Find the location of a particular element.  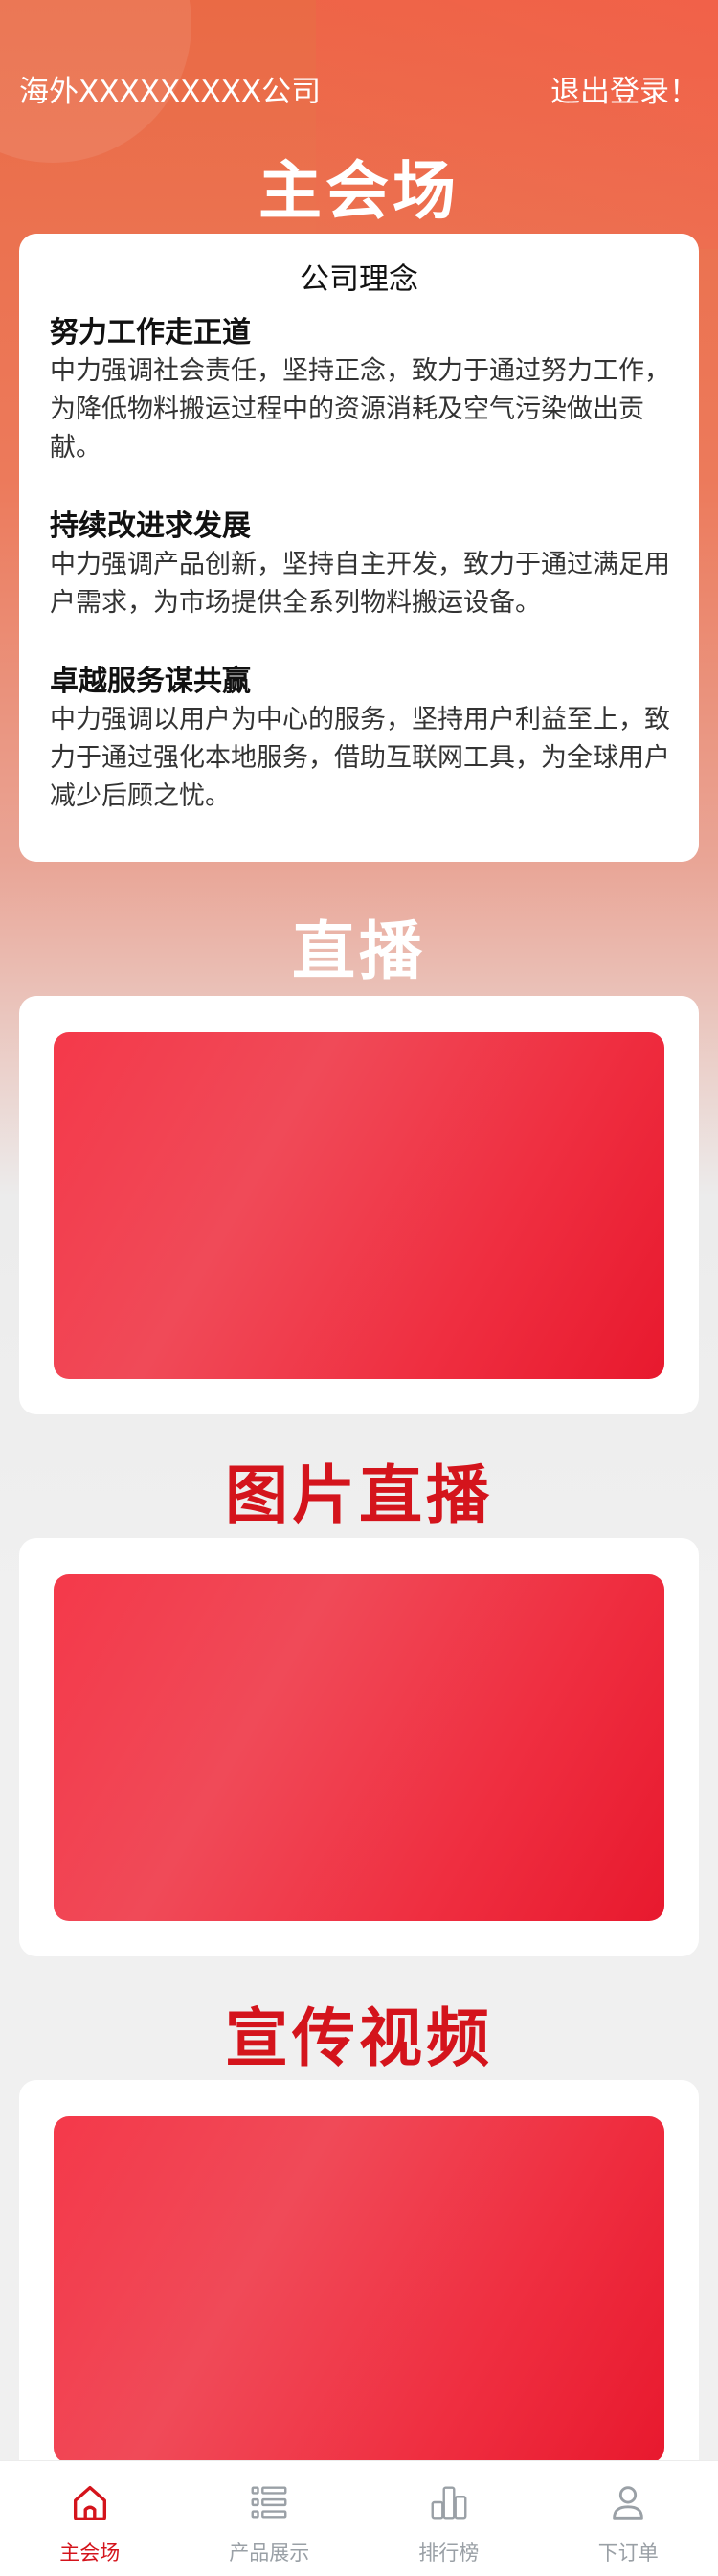

tab-main-venue: 主会场 is located at coordinates (90, 2518).